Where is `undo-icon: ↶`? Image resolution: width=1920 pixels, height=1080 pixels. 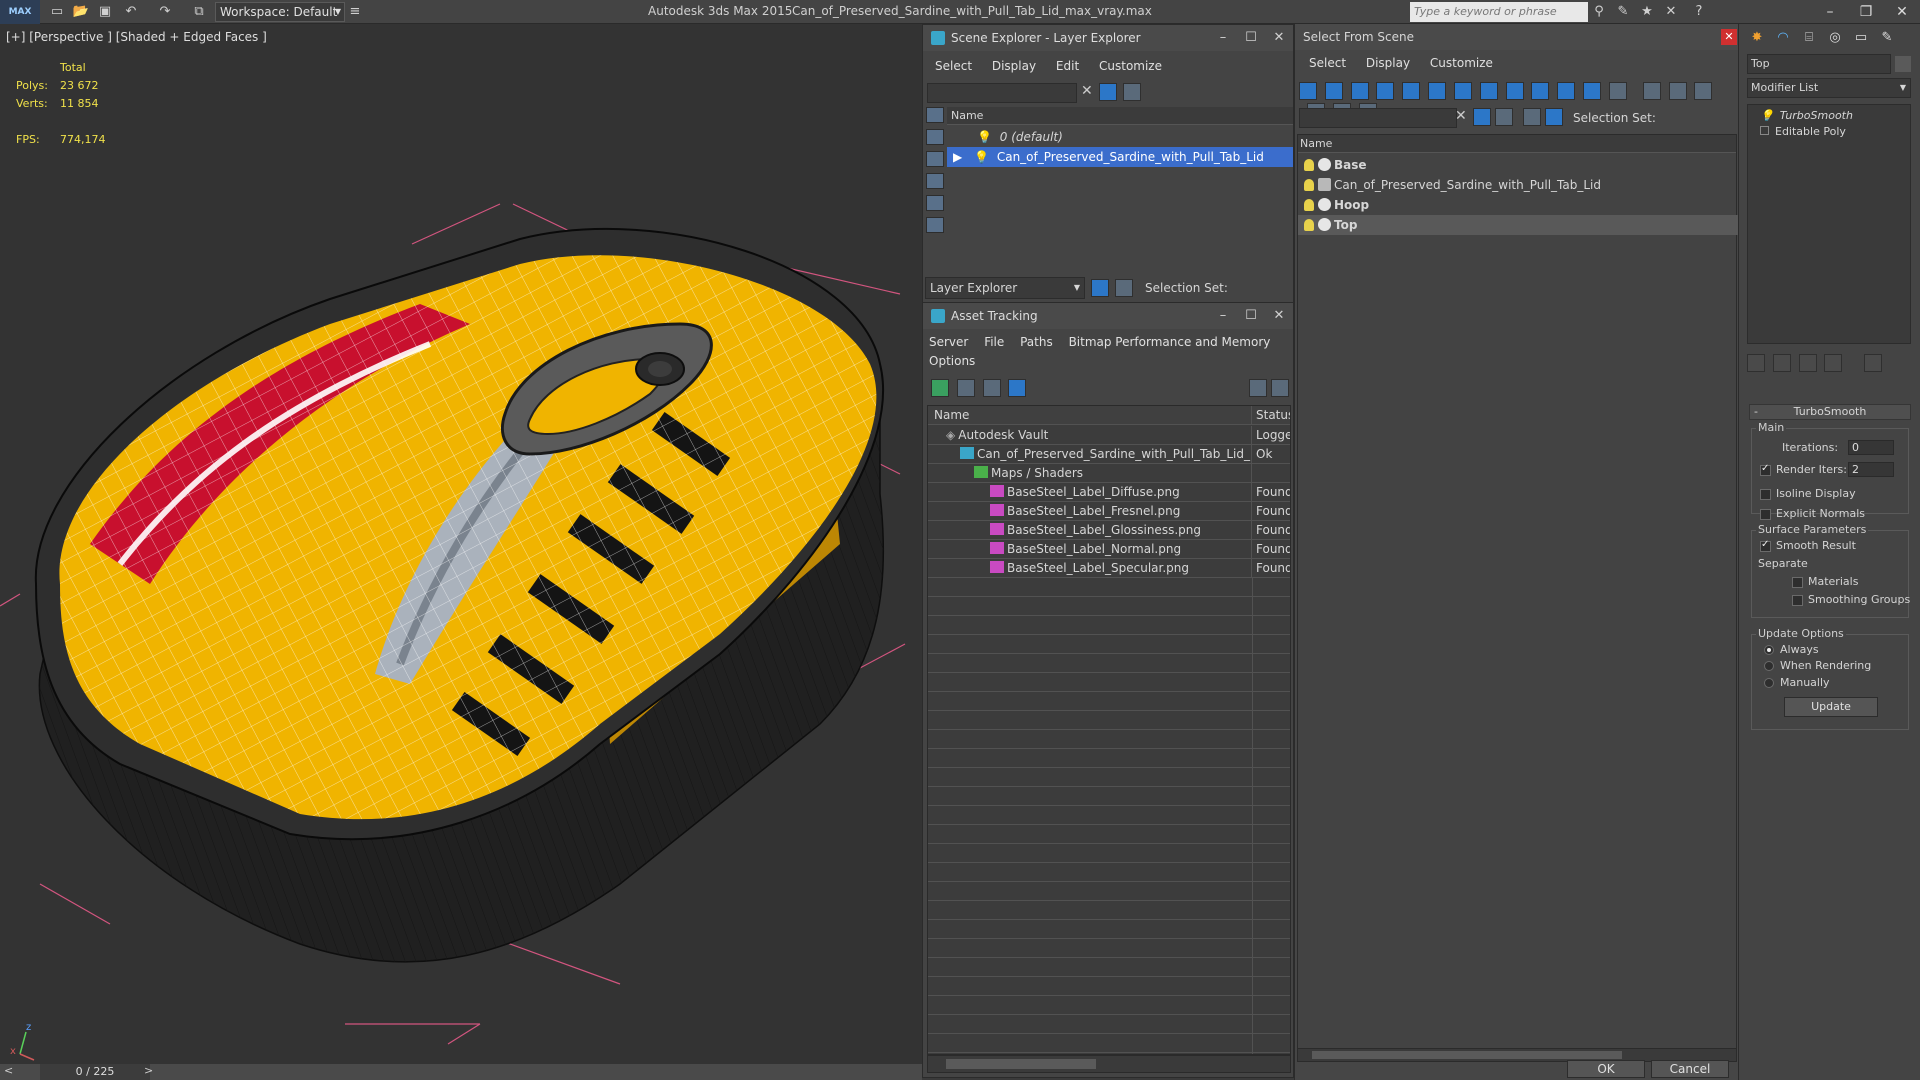
undo-icon: ↶ is located at coordinates (131, 12).